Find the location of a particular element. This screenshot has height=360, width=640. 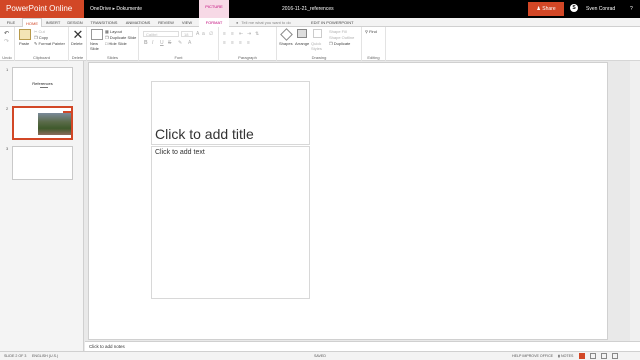

duplicate-slide-button: ❐ Duplicate Slide is located at coordinates (120, 37).